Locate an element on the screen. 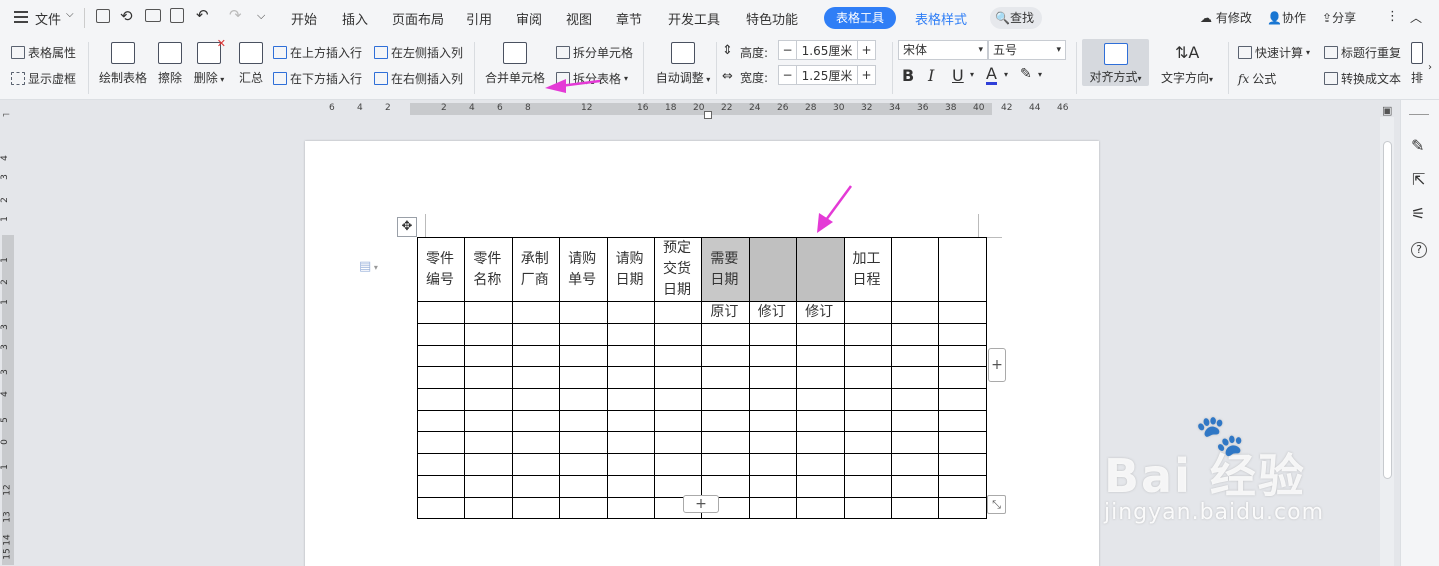 The width and height of the screenshot is (1439, 566). edit-icon: ✎ is located at coordinates (1417, 145).